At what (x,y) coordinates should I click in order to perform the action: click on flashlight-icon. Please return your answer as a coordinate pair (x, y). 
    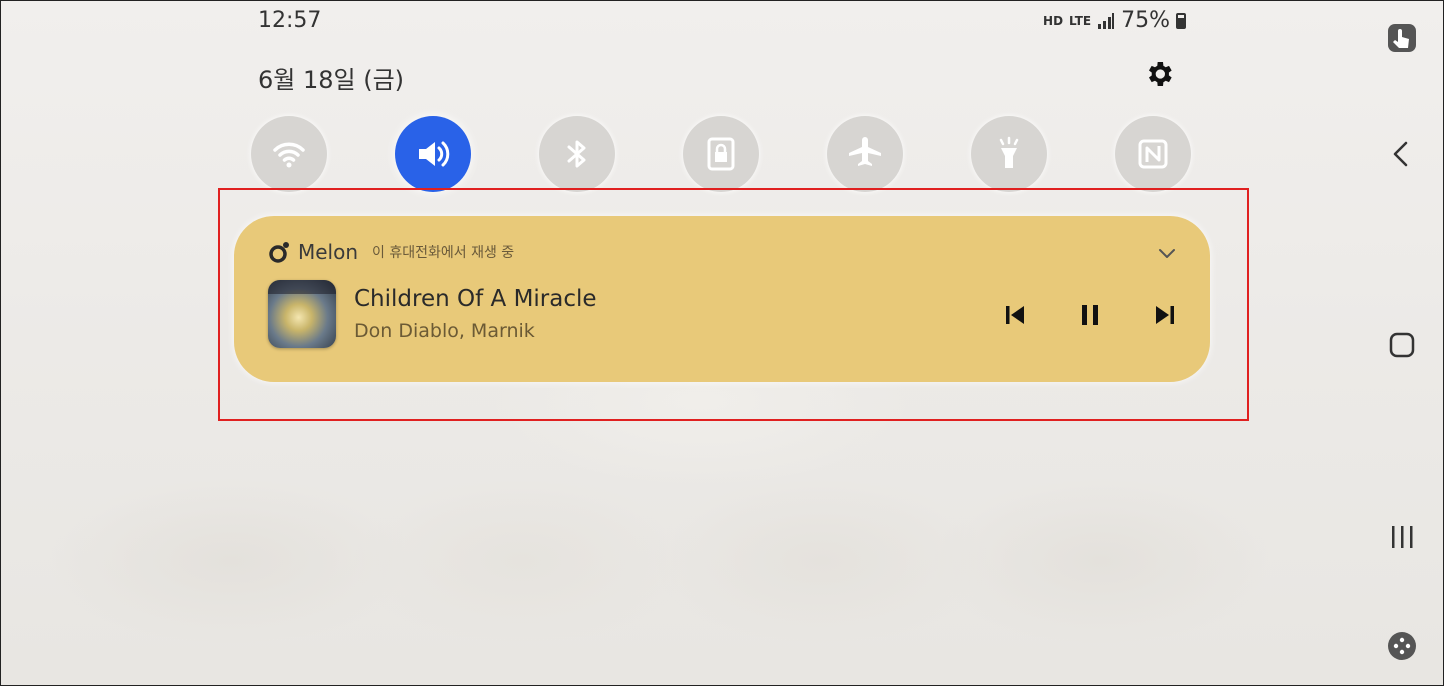
    Looking at the image, I should click on (1009, 152).